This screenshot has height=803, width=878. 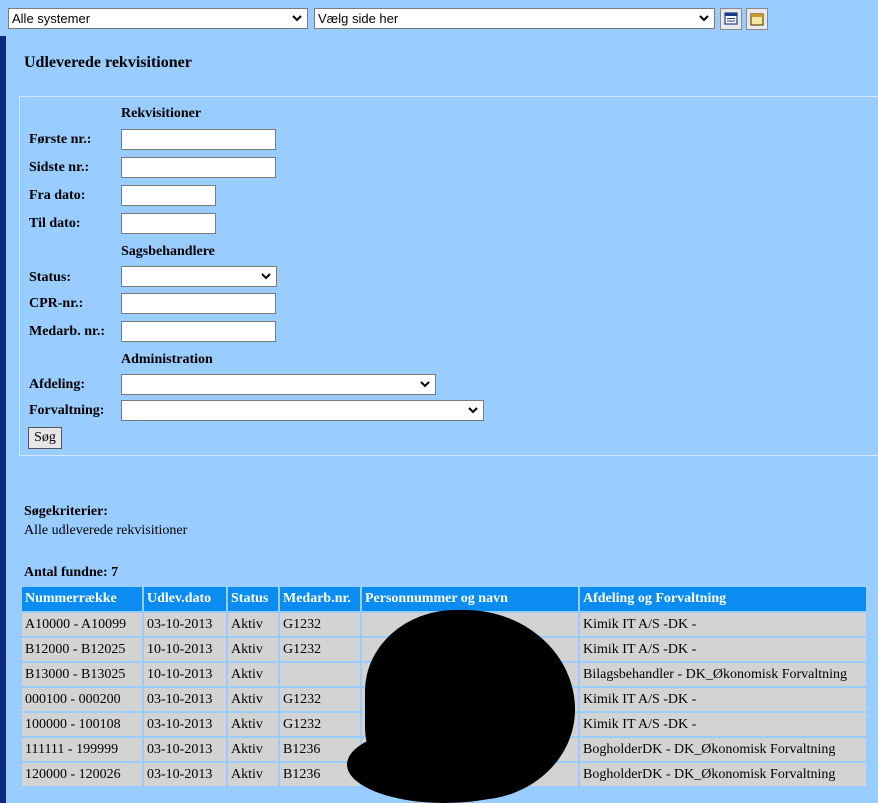 What do you see at coordinates (51, 18) in the screenshot?
I see `system-select-value: Alle systemer` at bounding box center [51, 18].